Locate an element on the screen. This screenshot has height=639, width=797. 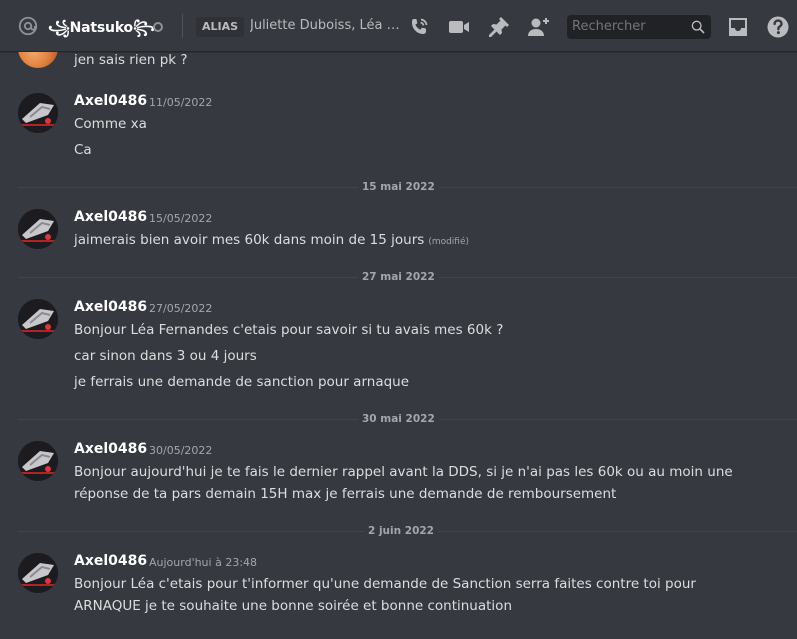
inbox-icon is located at coordinates (738, 27).